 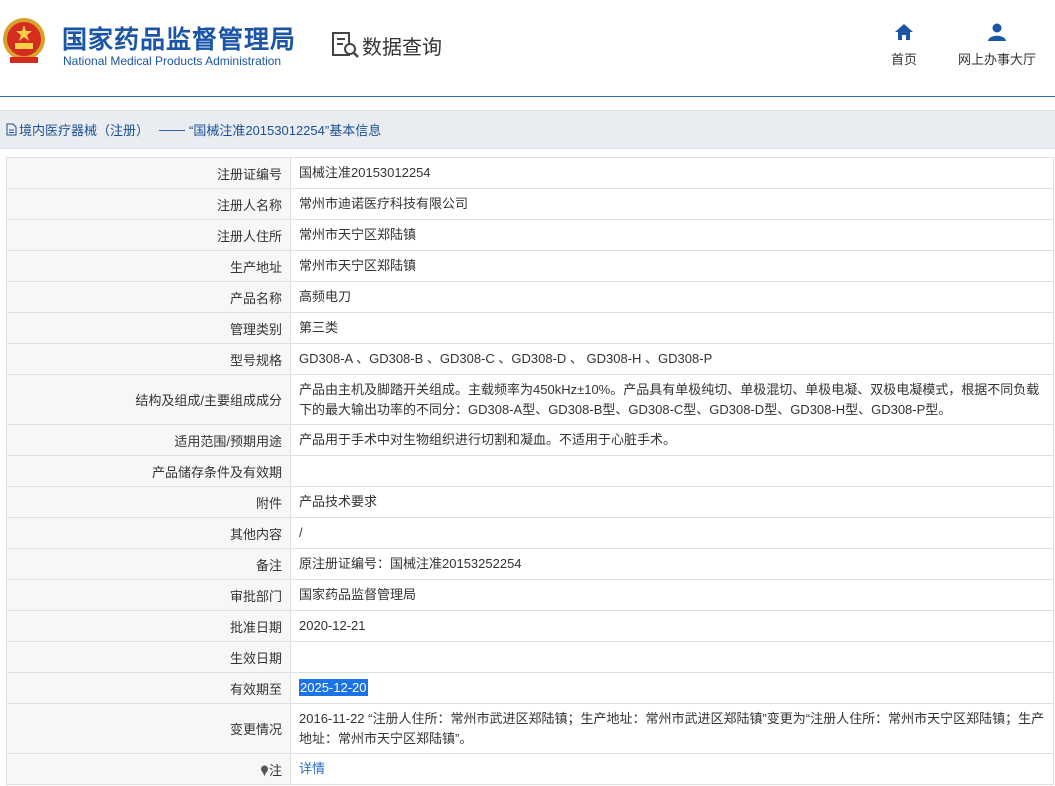 What do you see at coordinates (148, 595) in the screenshot?
I see `field-label: 审批部门` at bounding box center [148, 595].